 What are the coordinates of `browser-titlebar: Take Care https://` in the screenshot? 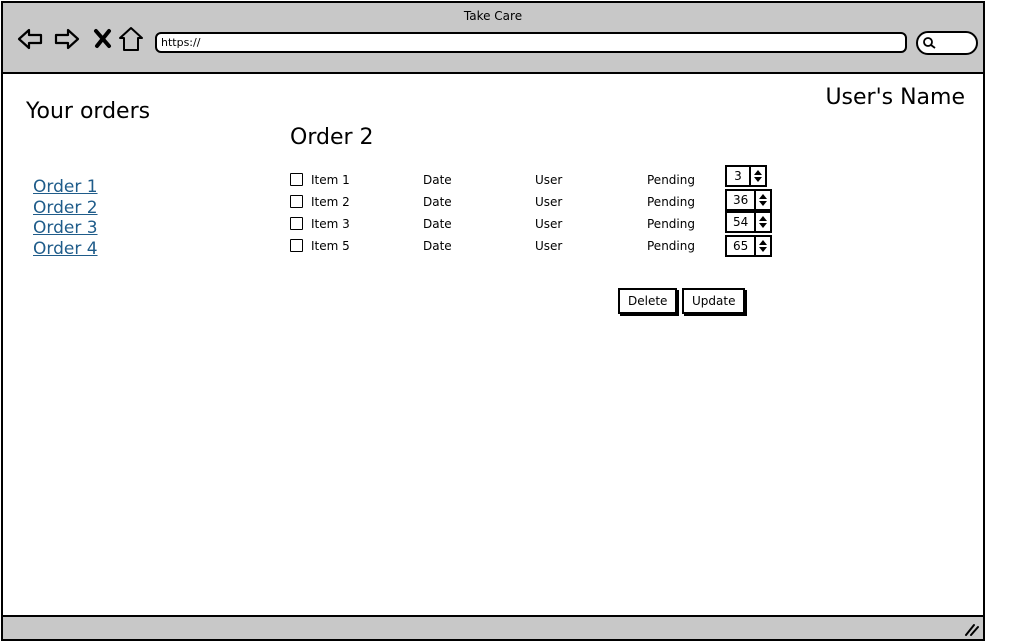 It's located at (493, 38).